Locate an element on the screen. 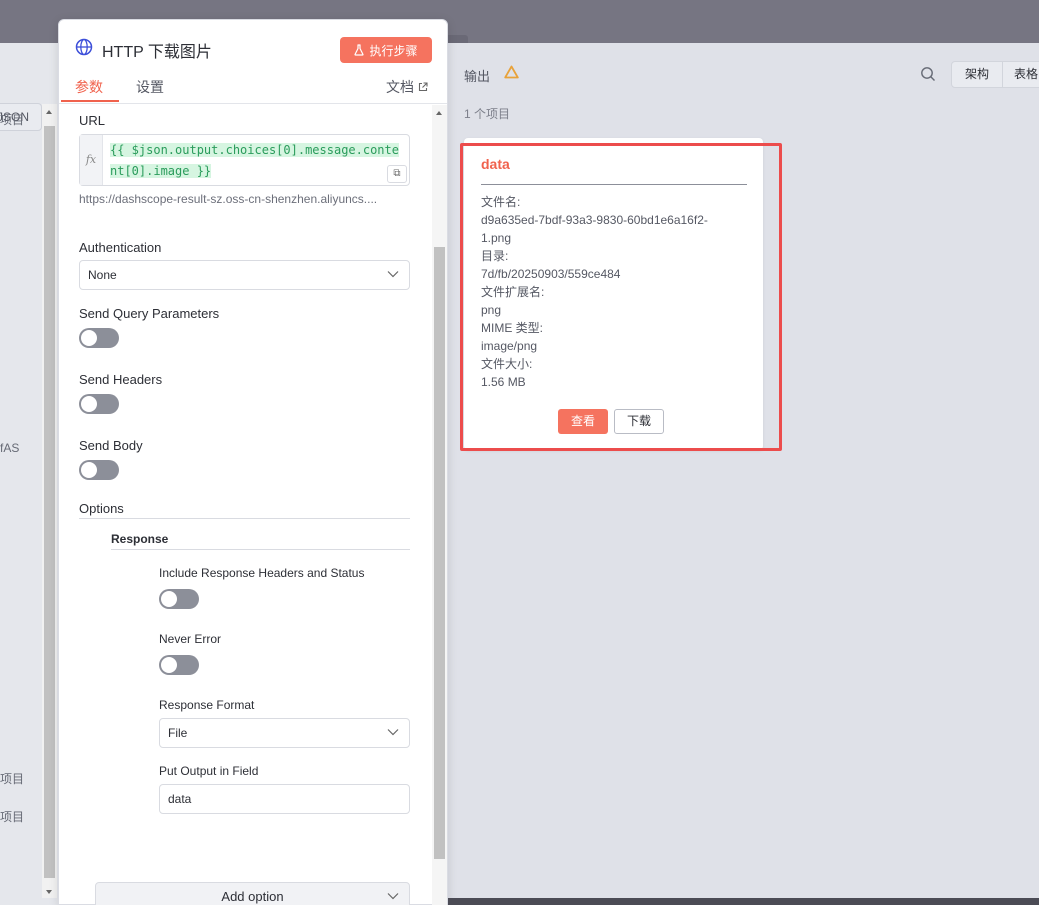 The image size is (1039, 905). send-headers-label: Send Headers is located at coordinates (121, 379).